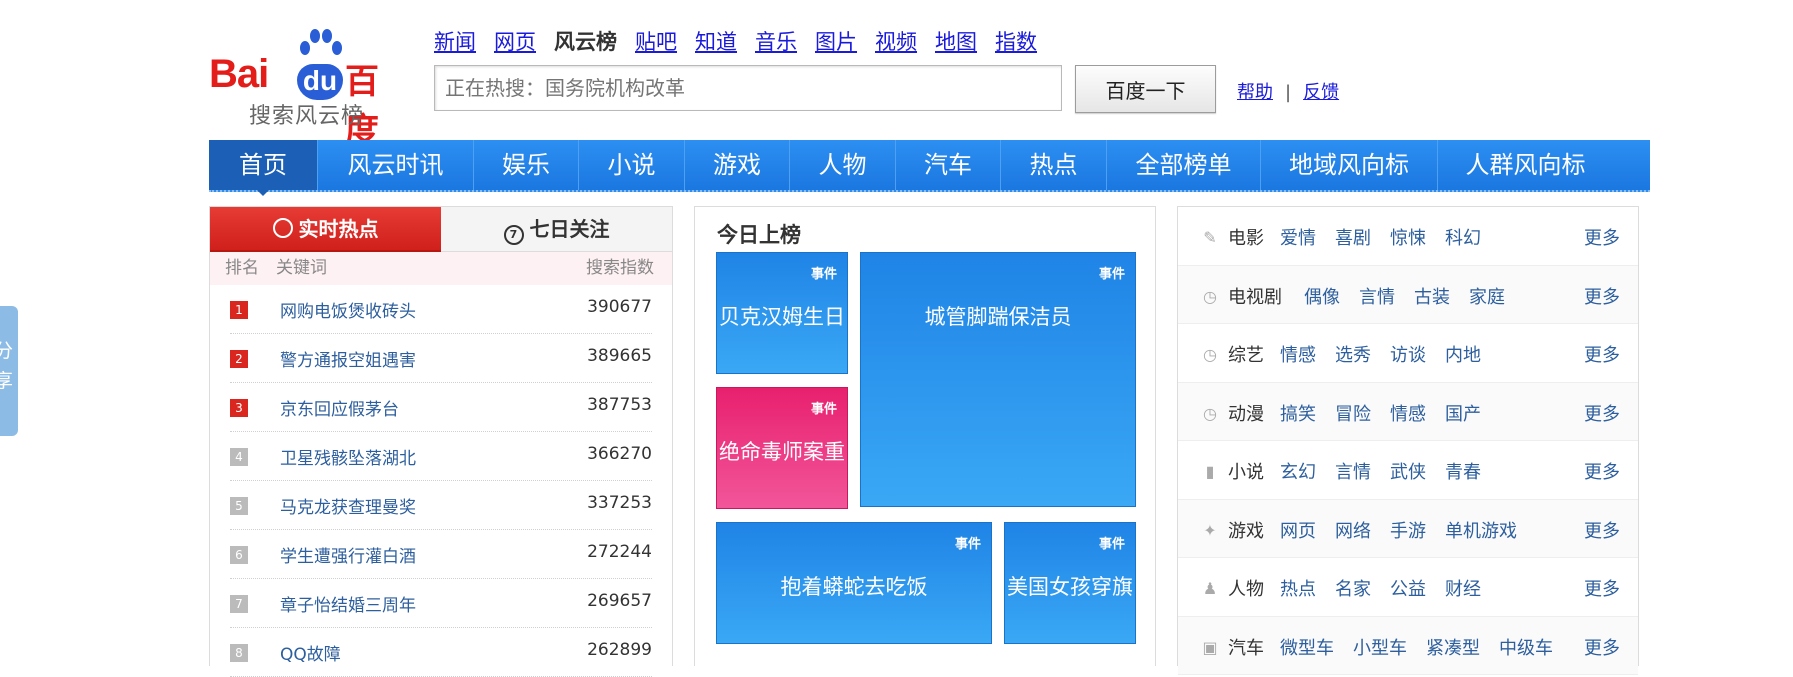 This screenshot has height=677, width=1793. I want to click on search-index: 366270, so click(619, 454).